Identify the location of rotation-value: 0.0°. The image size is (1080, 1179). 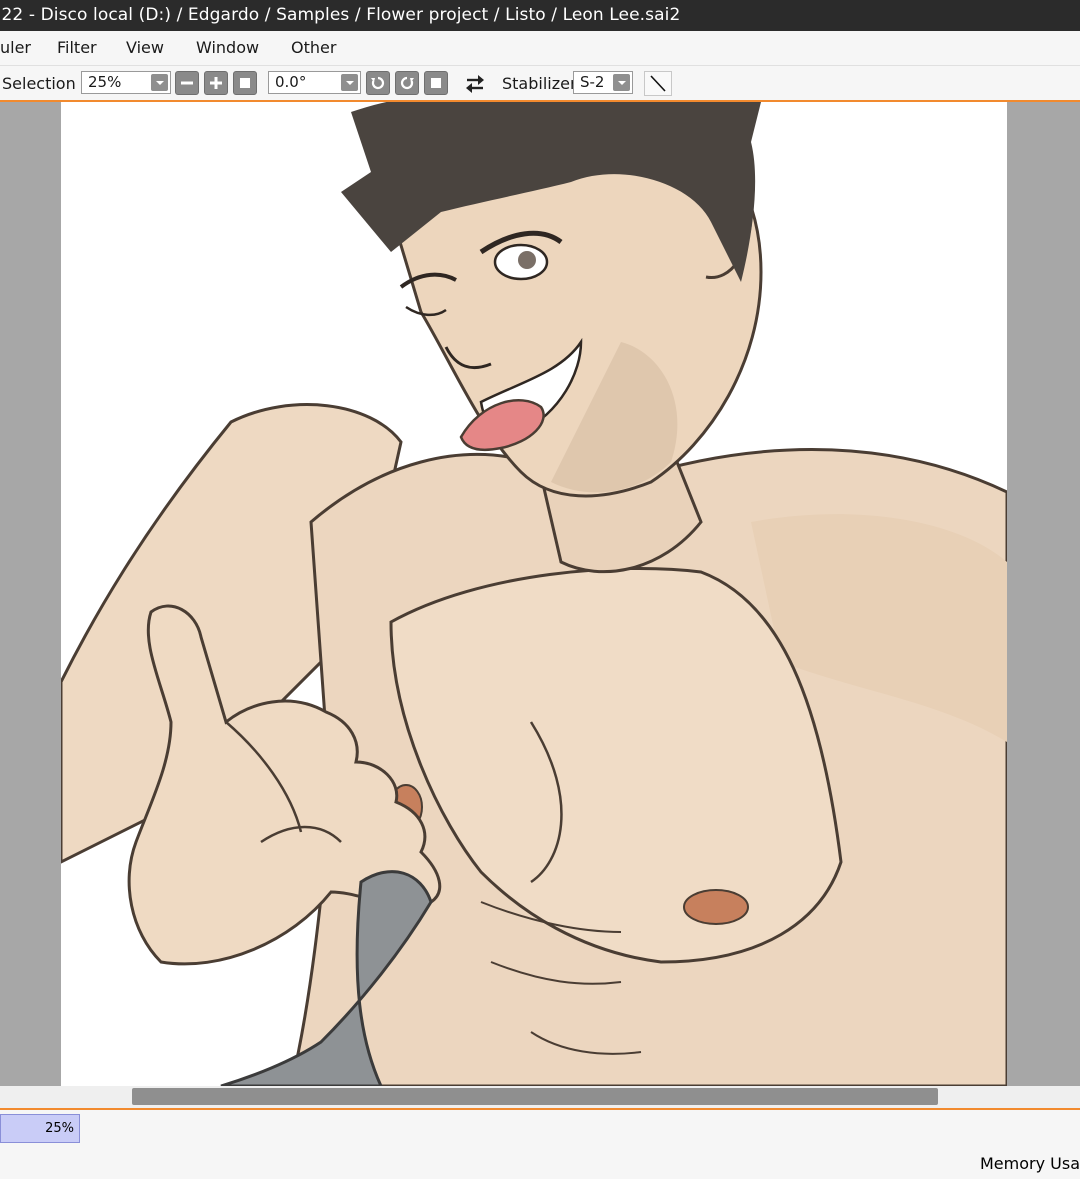
(291, 82).